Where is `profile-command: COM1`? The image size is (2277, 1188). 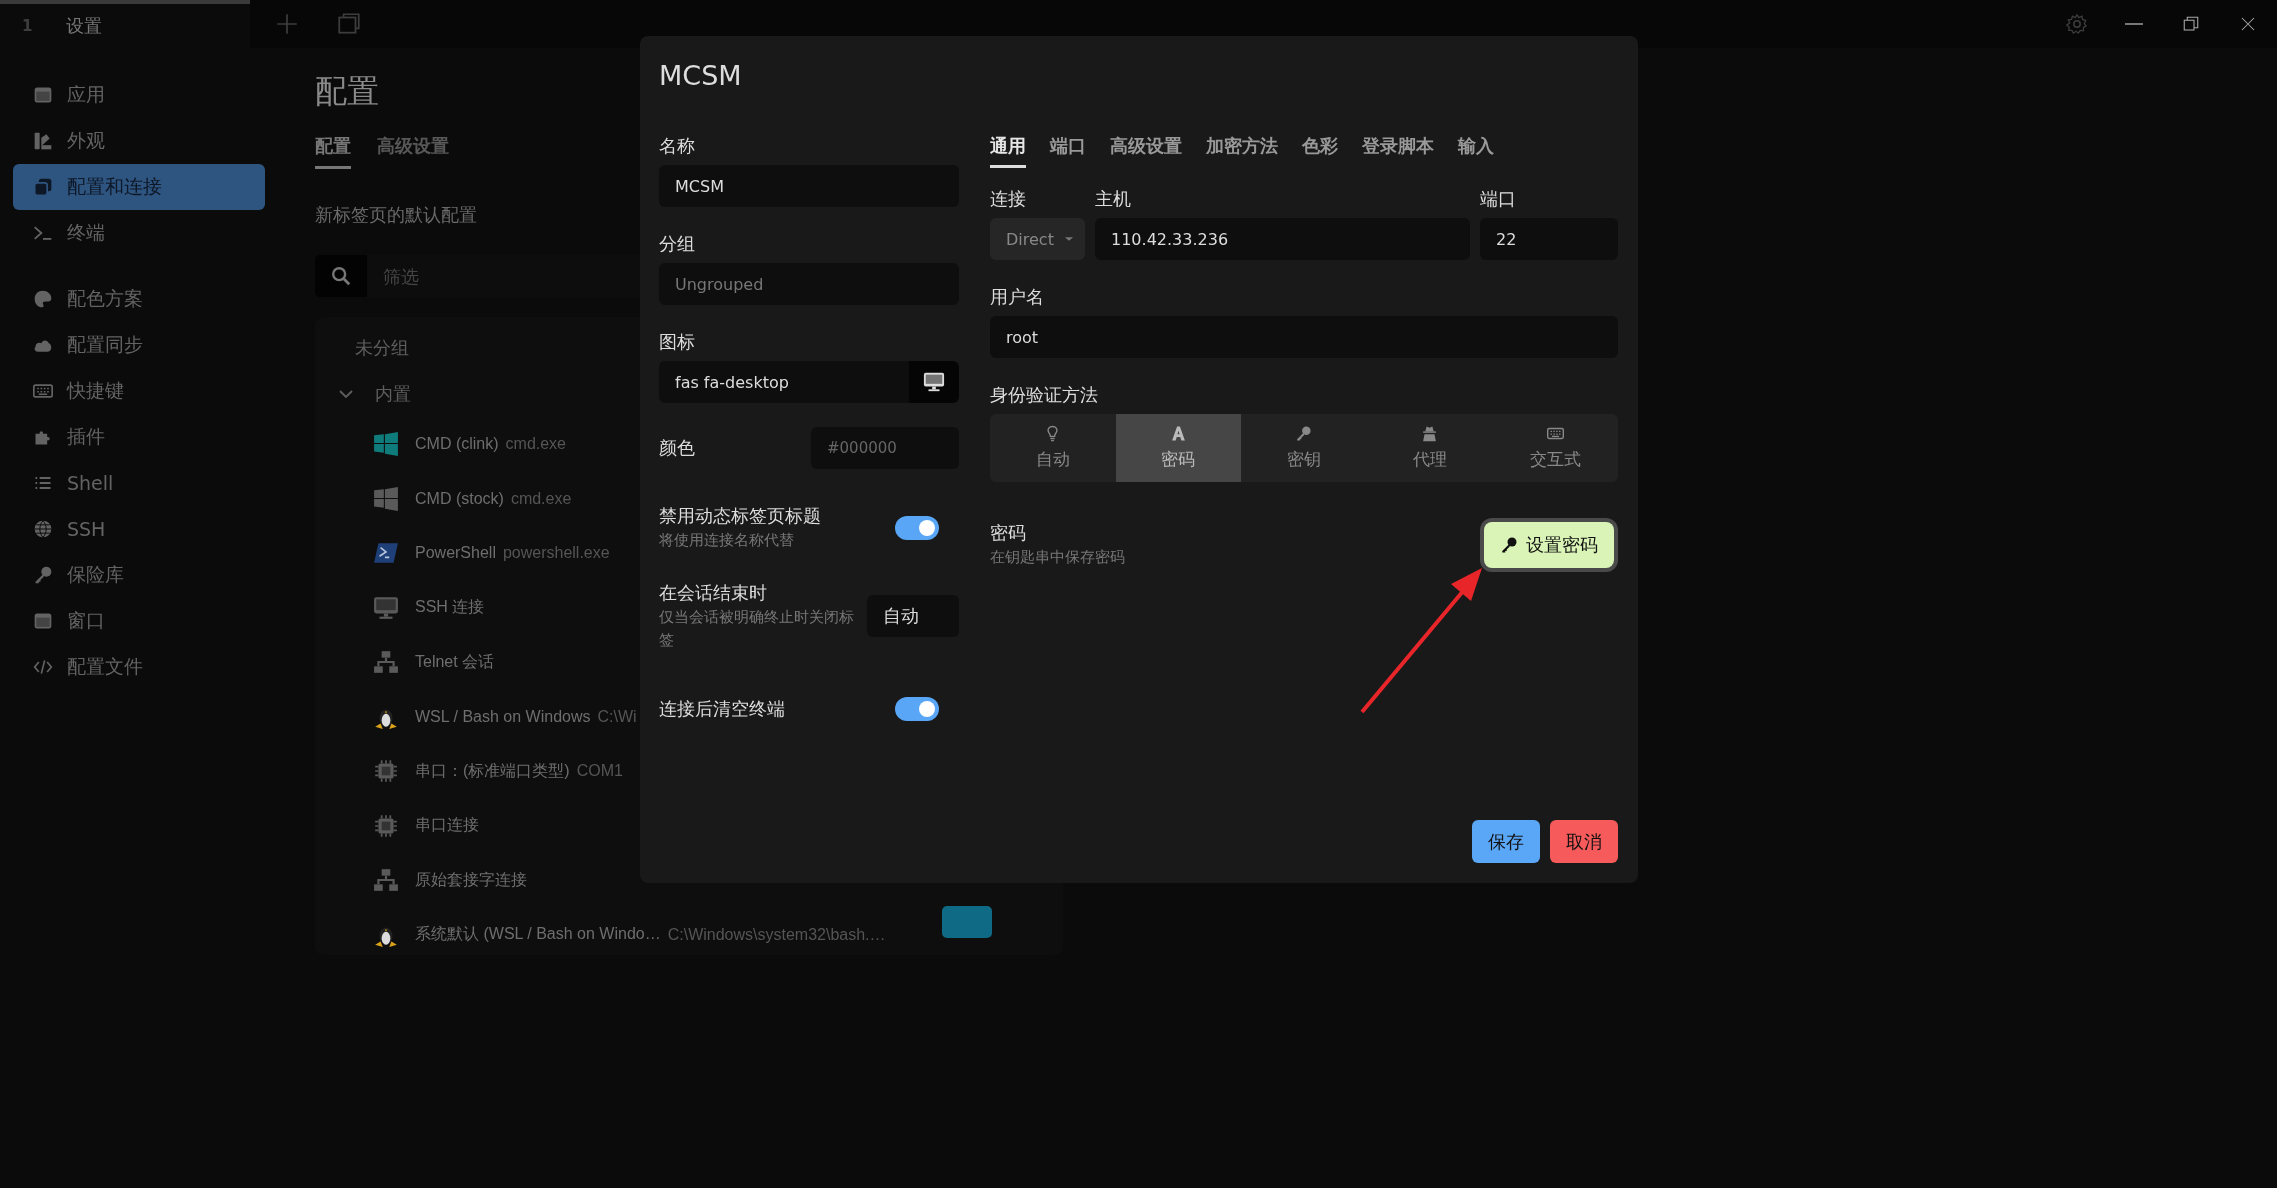 profile-command: COM1 is located at coordinates (599, 771).